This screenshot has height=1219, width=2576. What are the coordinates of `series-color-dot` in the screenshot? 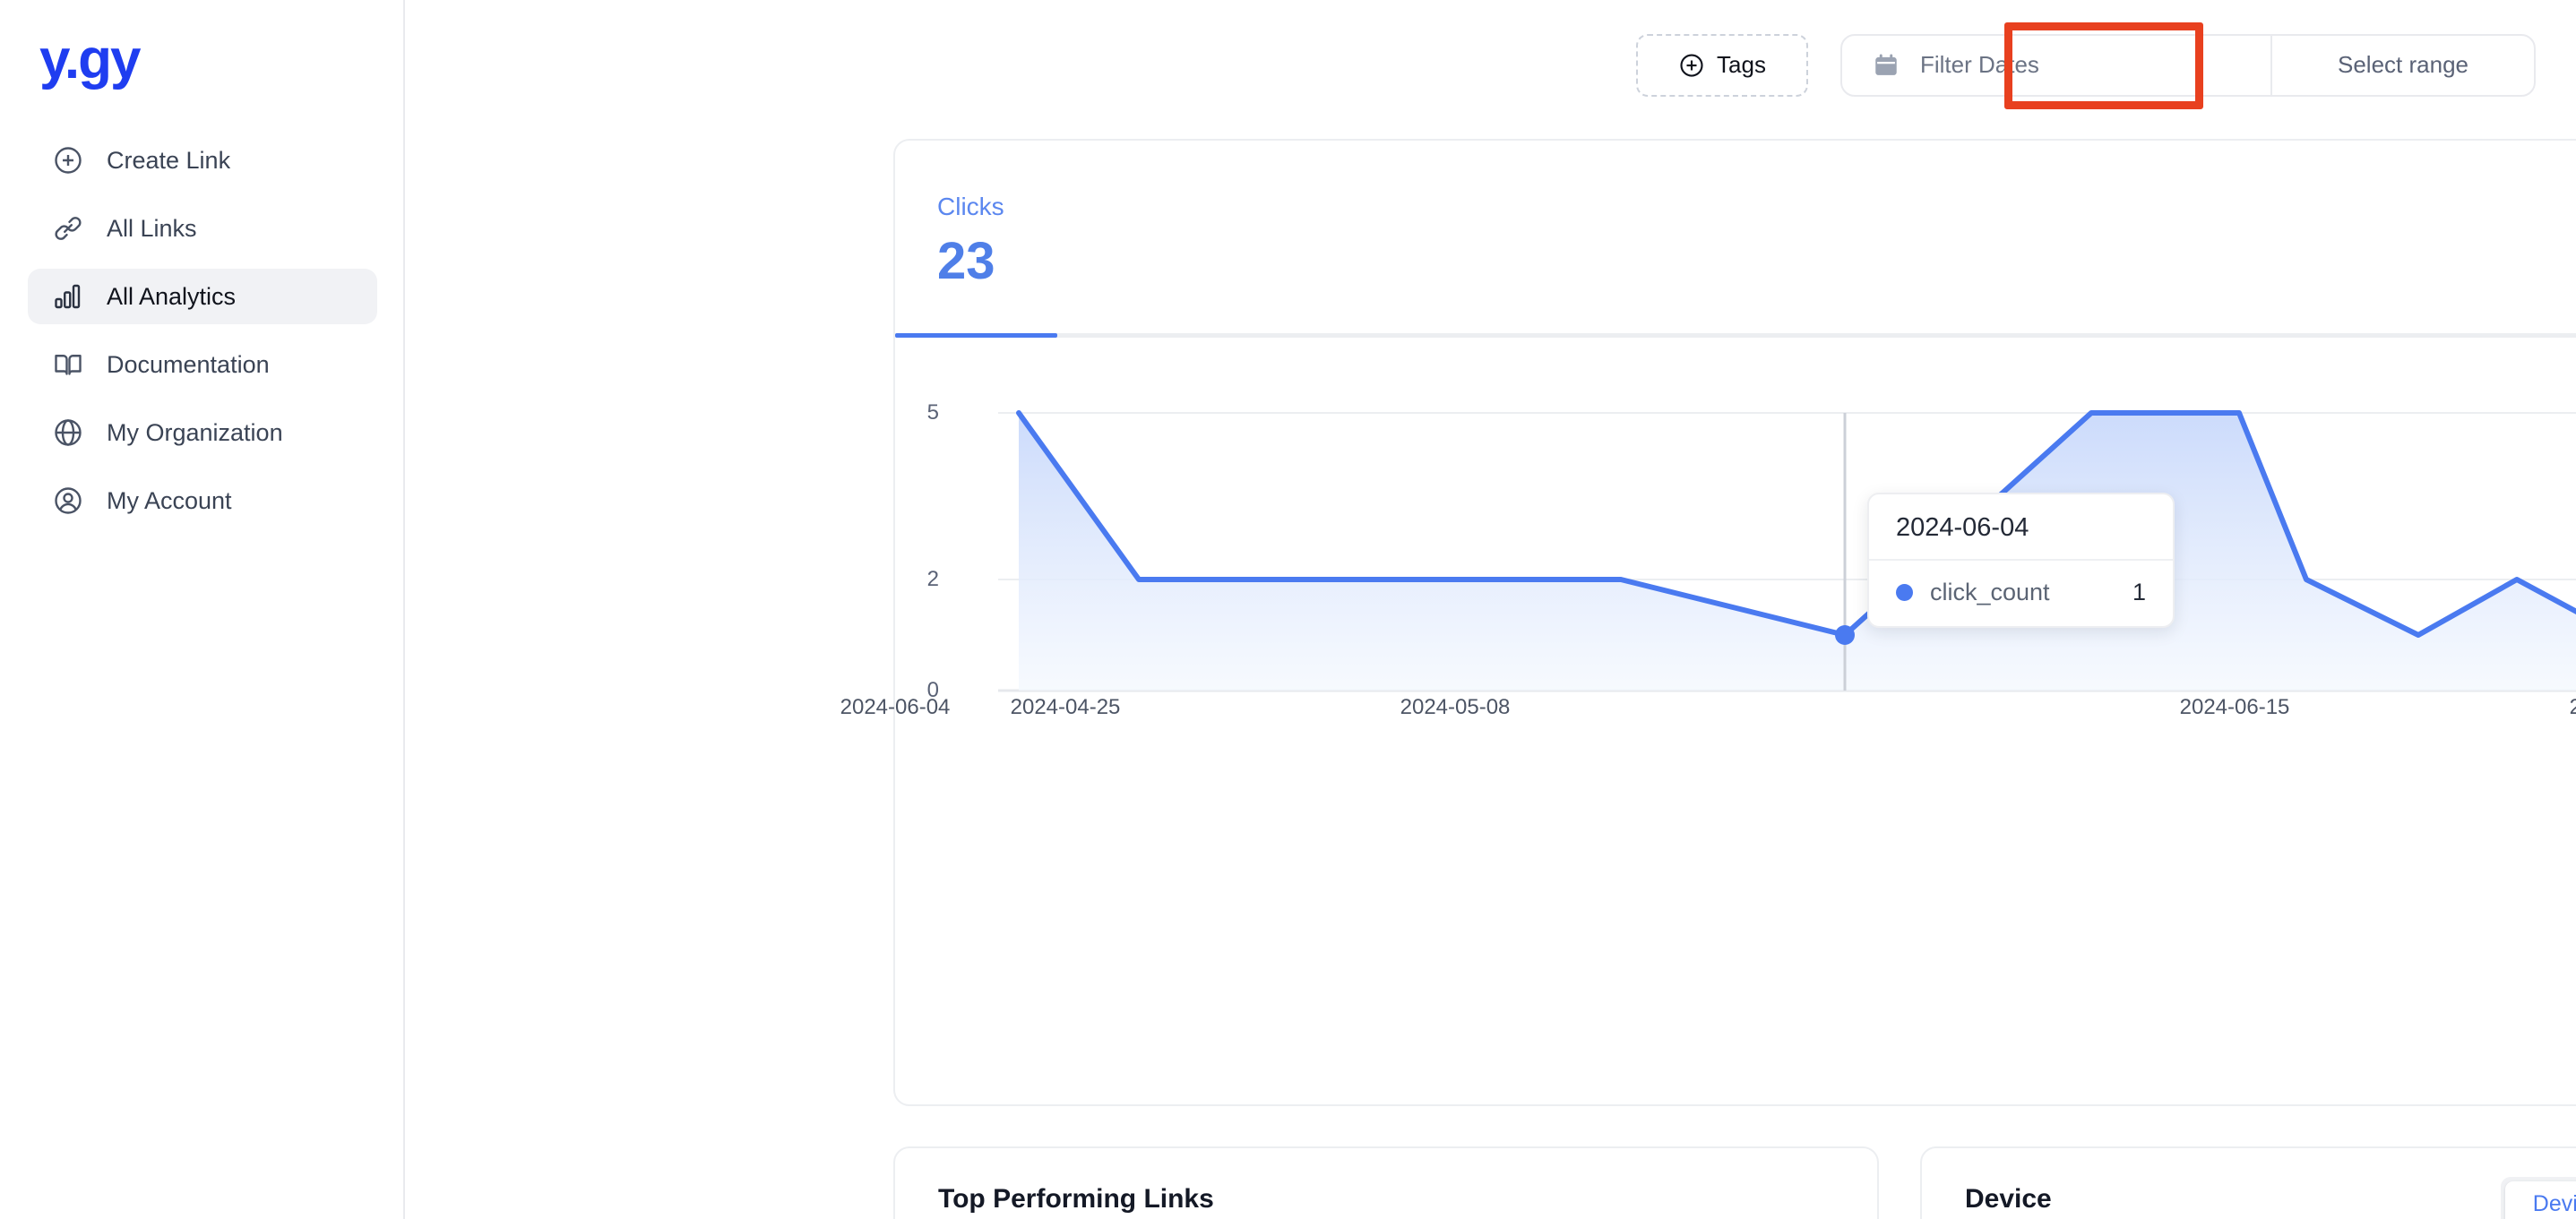 It's located at (1904, 593).